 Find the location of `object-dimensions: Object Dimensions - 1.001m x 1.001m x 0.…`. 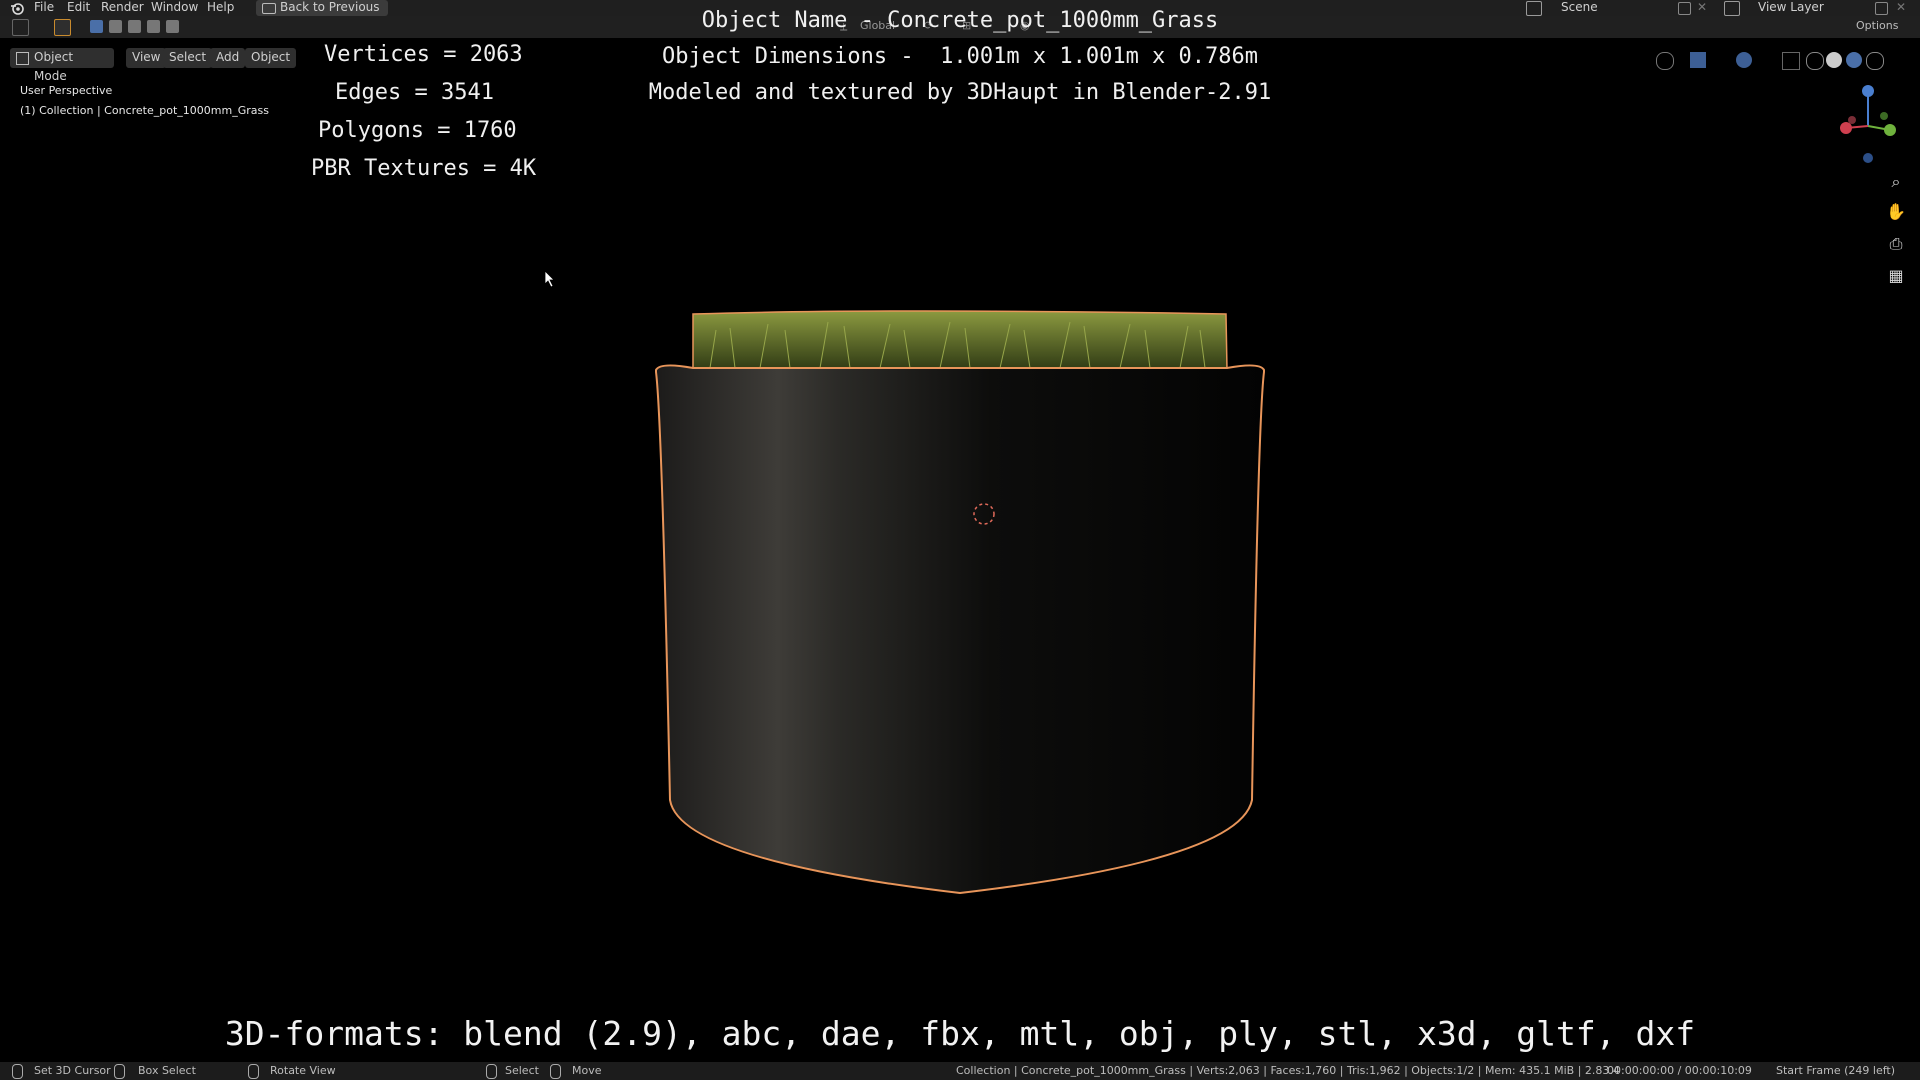

object-dimensions: Object Dimensions - 1.001m x 1.001m x 0.… is located at coordinates (960, 56).